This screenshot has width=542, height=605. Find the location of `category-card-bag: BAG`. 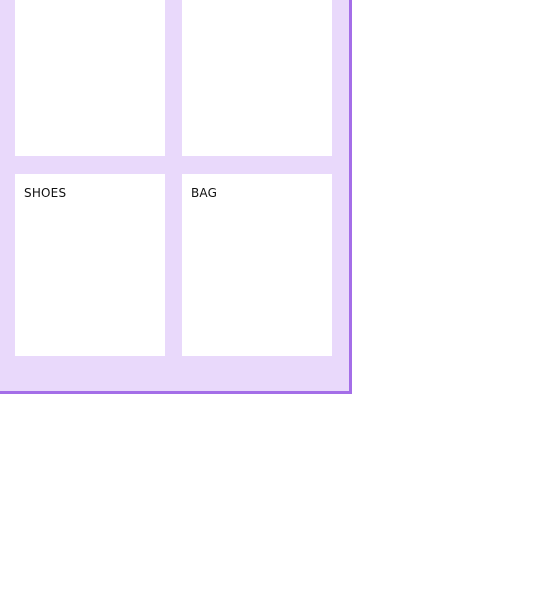

category-card-bag: BAG is located at coordinates (257, 265).